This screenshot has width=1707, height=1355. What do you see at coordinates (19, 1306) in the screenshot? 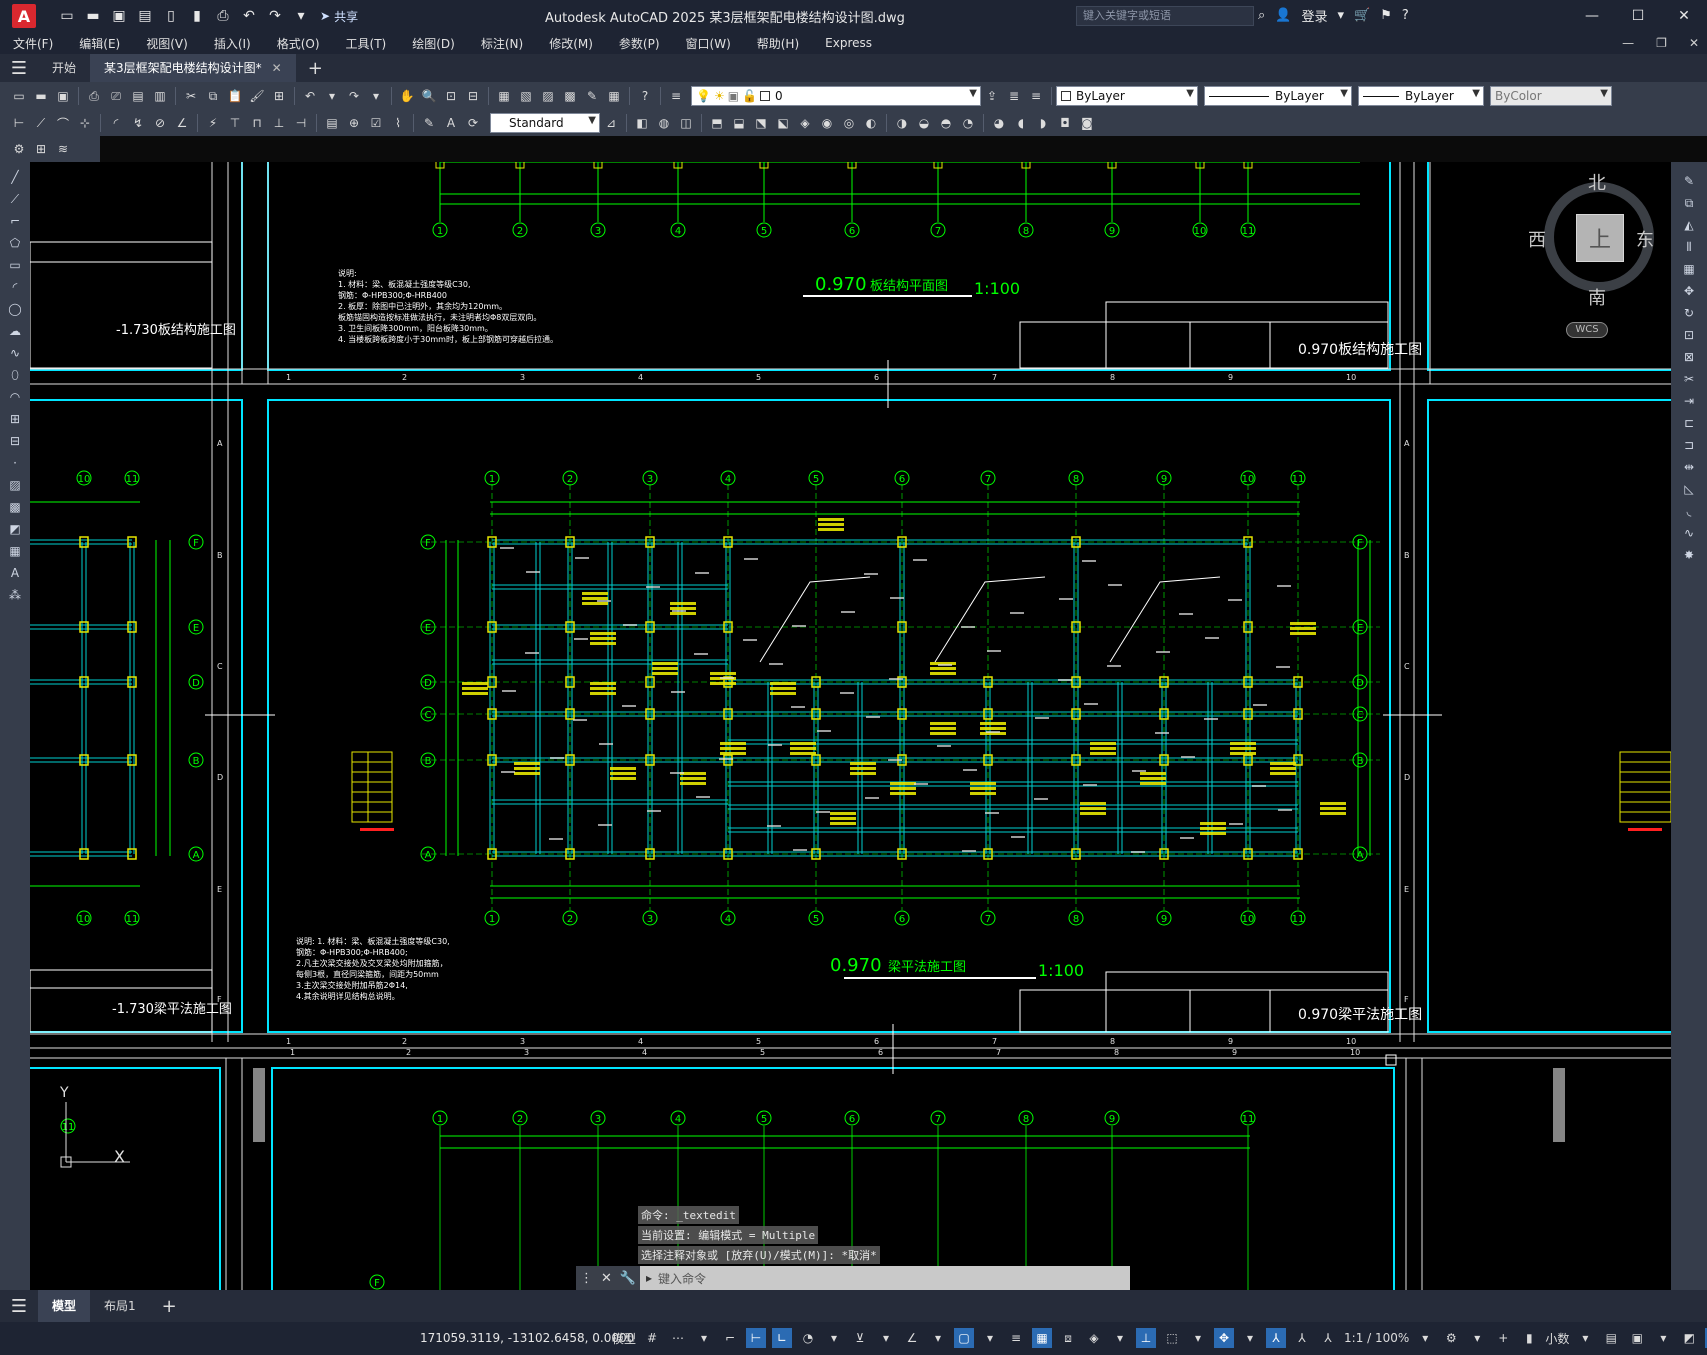
I see `layout-menu-icon: ☰` at bounding box center [19, 1306].